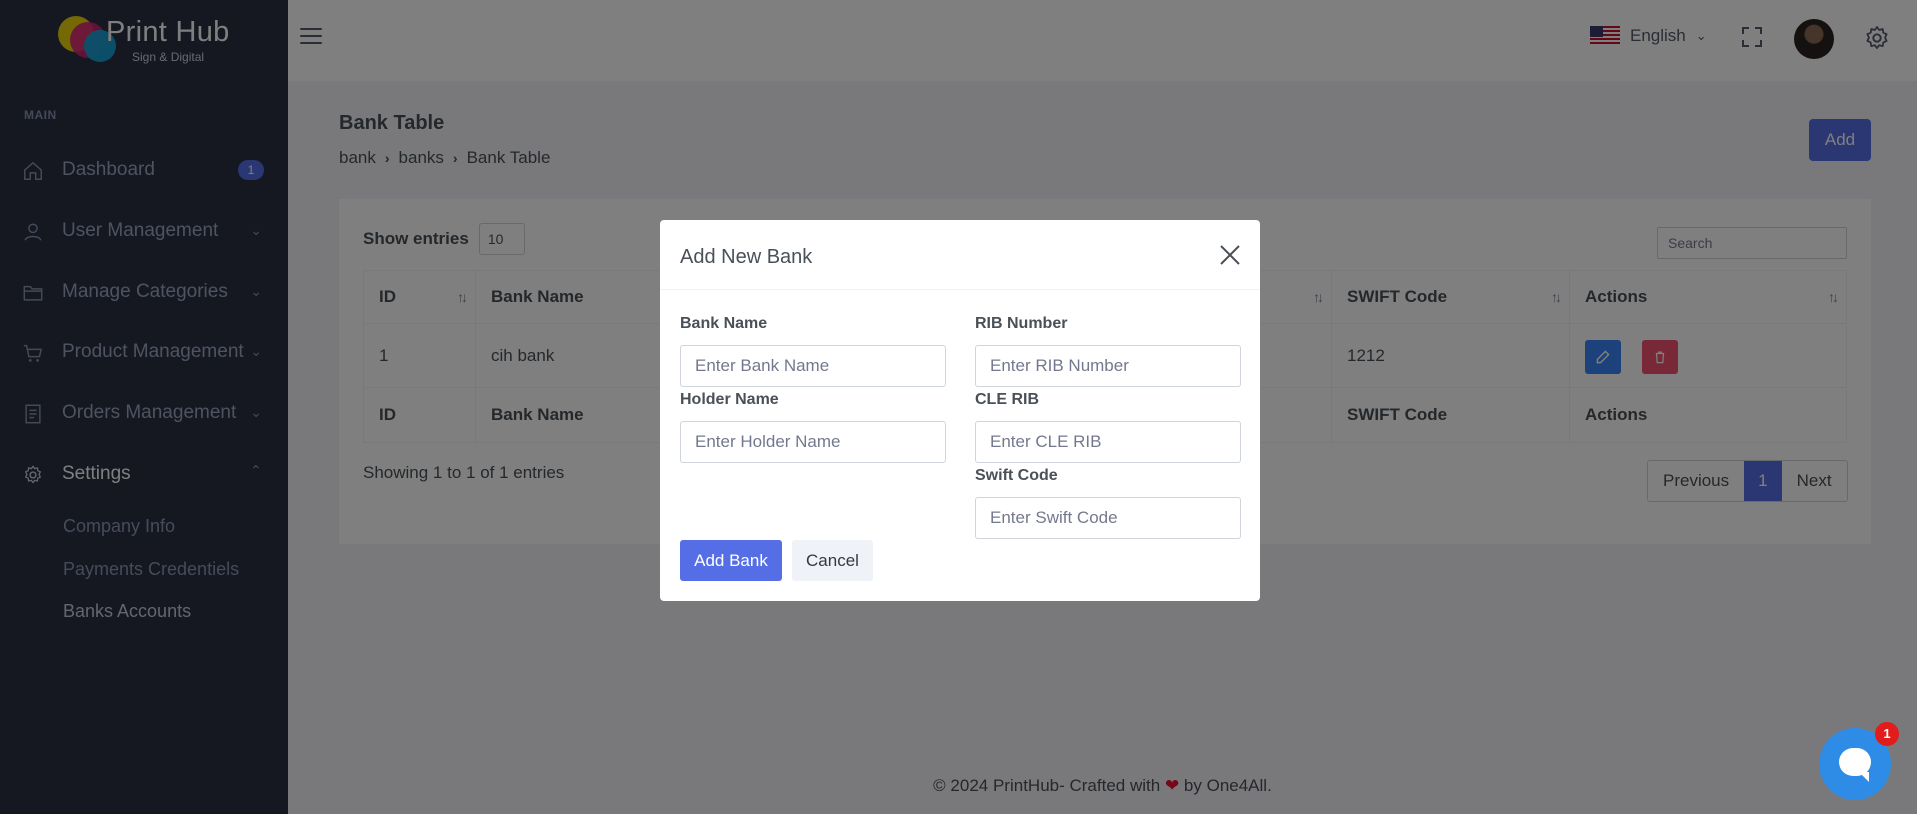 This screenshot has height=814, width=1917. What do you see at coordinates (832, 560) in the screenshot?
I see `cancel-button: Cancel` at bounding box center [832, 560].